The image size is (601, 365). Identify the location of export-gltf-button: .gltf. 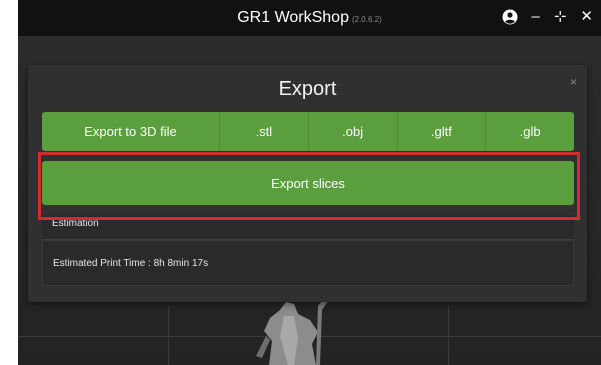
(442, 131).